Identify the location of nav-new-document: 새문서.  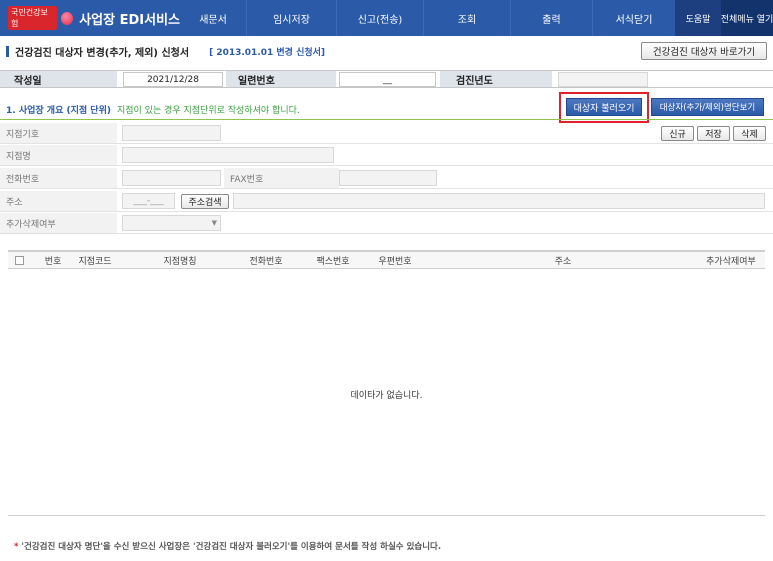
(213, 18).